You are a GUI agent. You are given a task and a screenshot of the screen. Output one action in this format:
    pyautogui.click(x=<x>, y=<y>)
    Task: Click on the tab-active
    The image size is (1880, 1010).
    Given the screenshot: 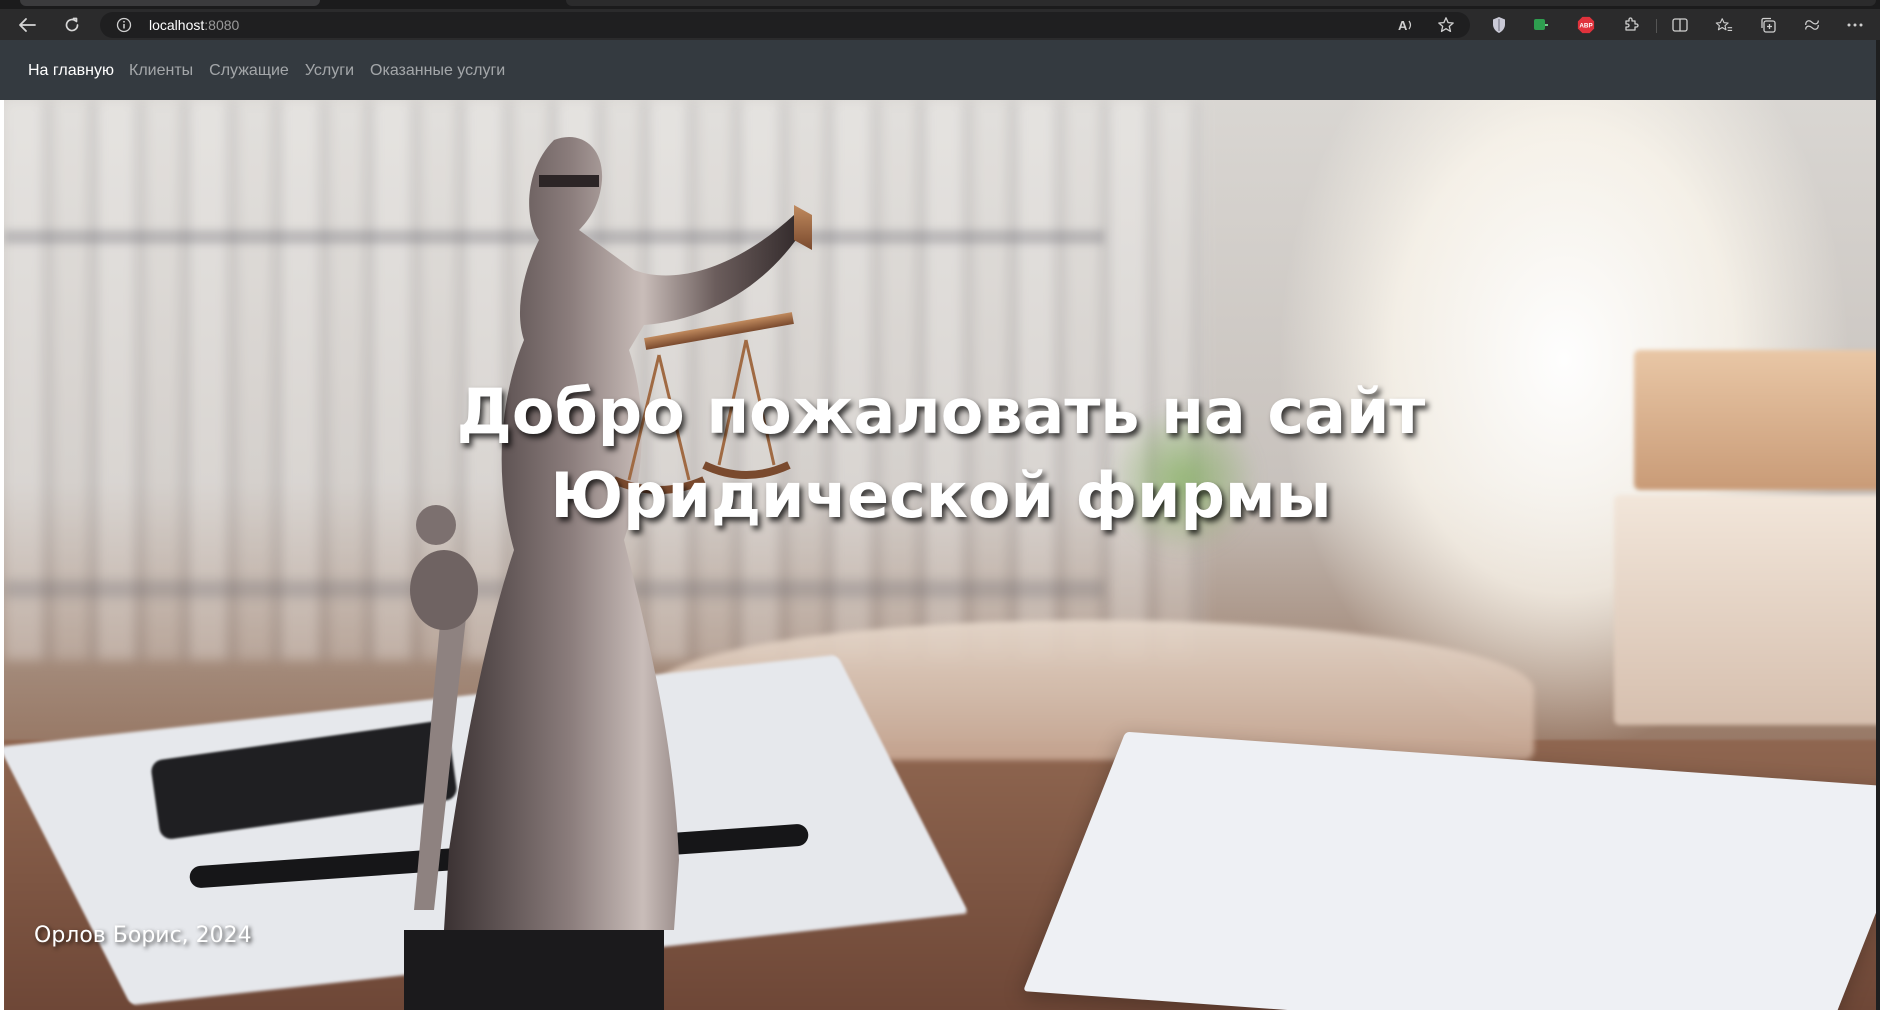 What is the action you would take?
    pyautogui.click(x=170, y=3)
    